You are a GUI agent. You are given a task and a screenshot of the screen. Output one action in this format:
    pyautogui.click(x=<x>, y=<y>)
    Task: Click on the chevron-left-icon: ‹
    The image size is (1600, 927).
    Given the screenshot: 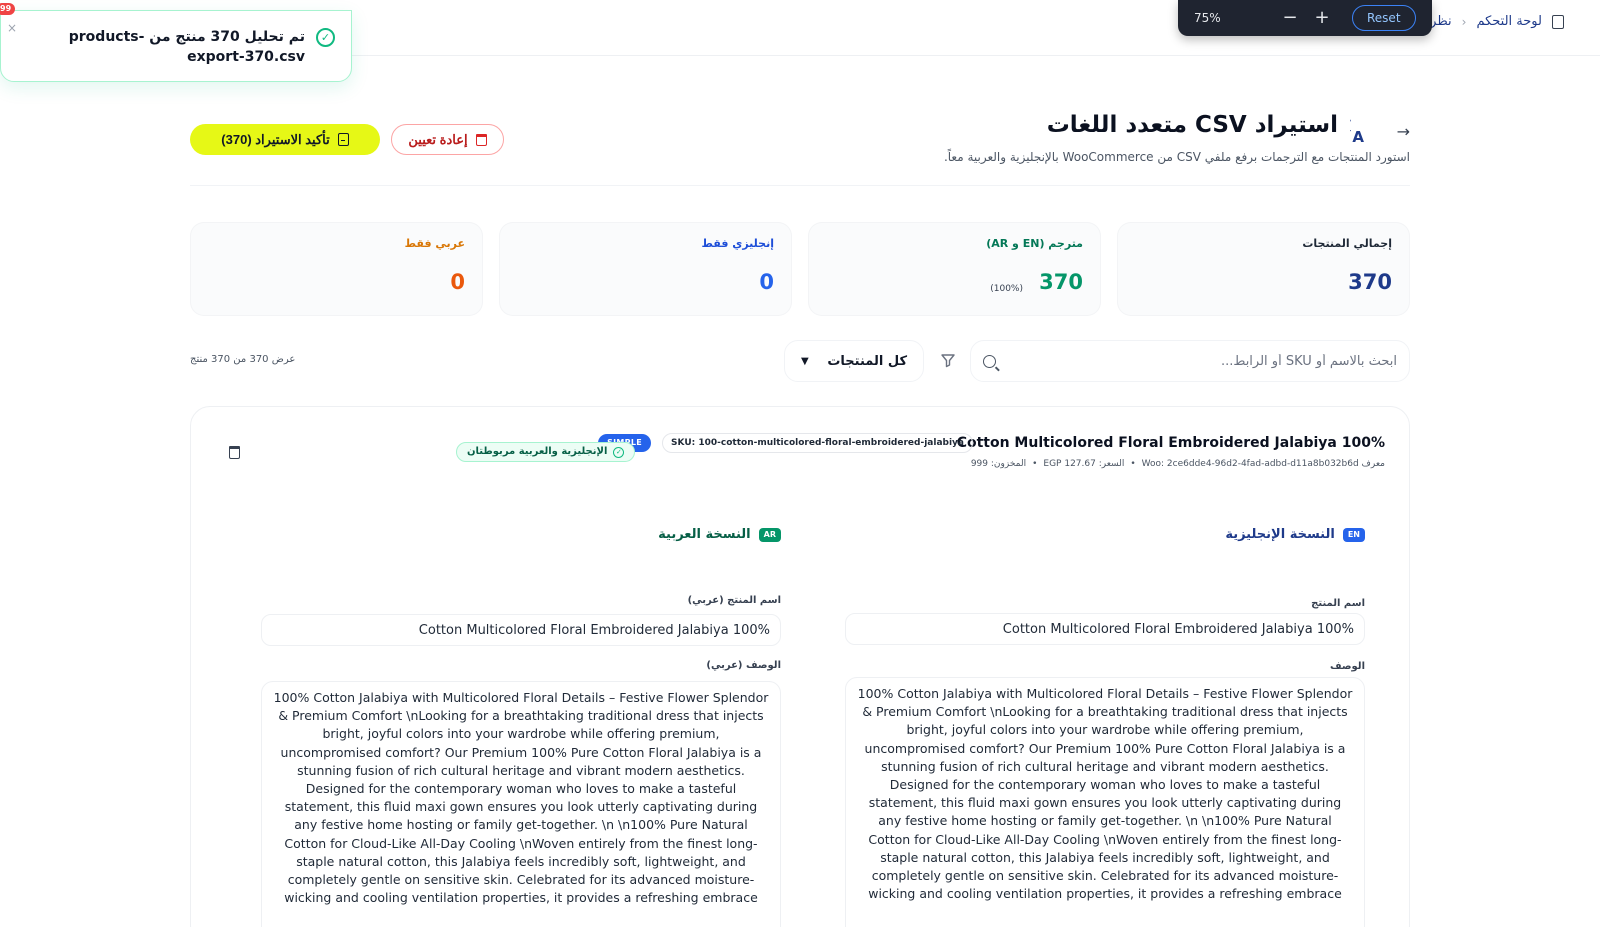 What is the action you would take?
    pyautogui.click(x=1464, y=21)
    